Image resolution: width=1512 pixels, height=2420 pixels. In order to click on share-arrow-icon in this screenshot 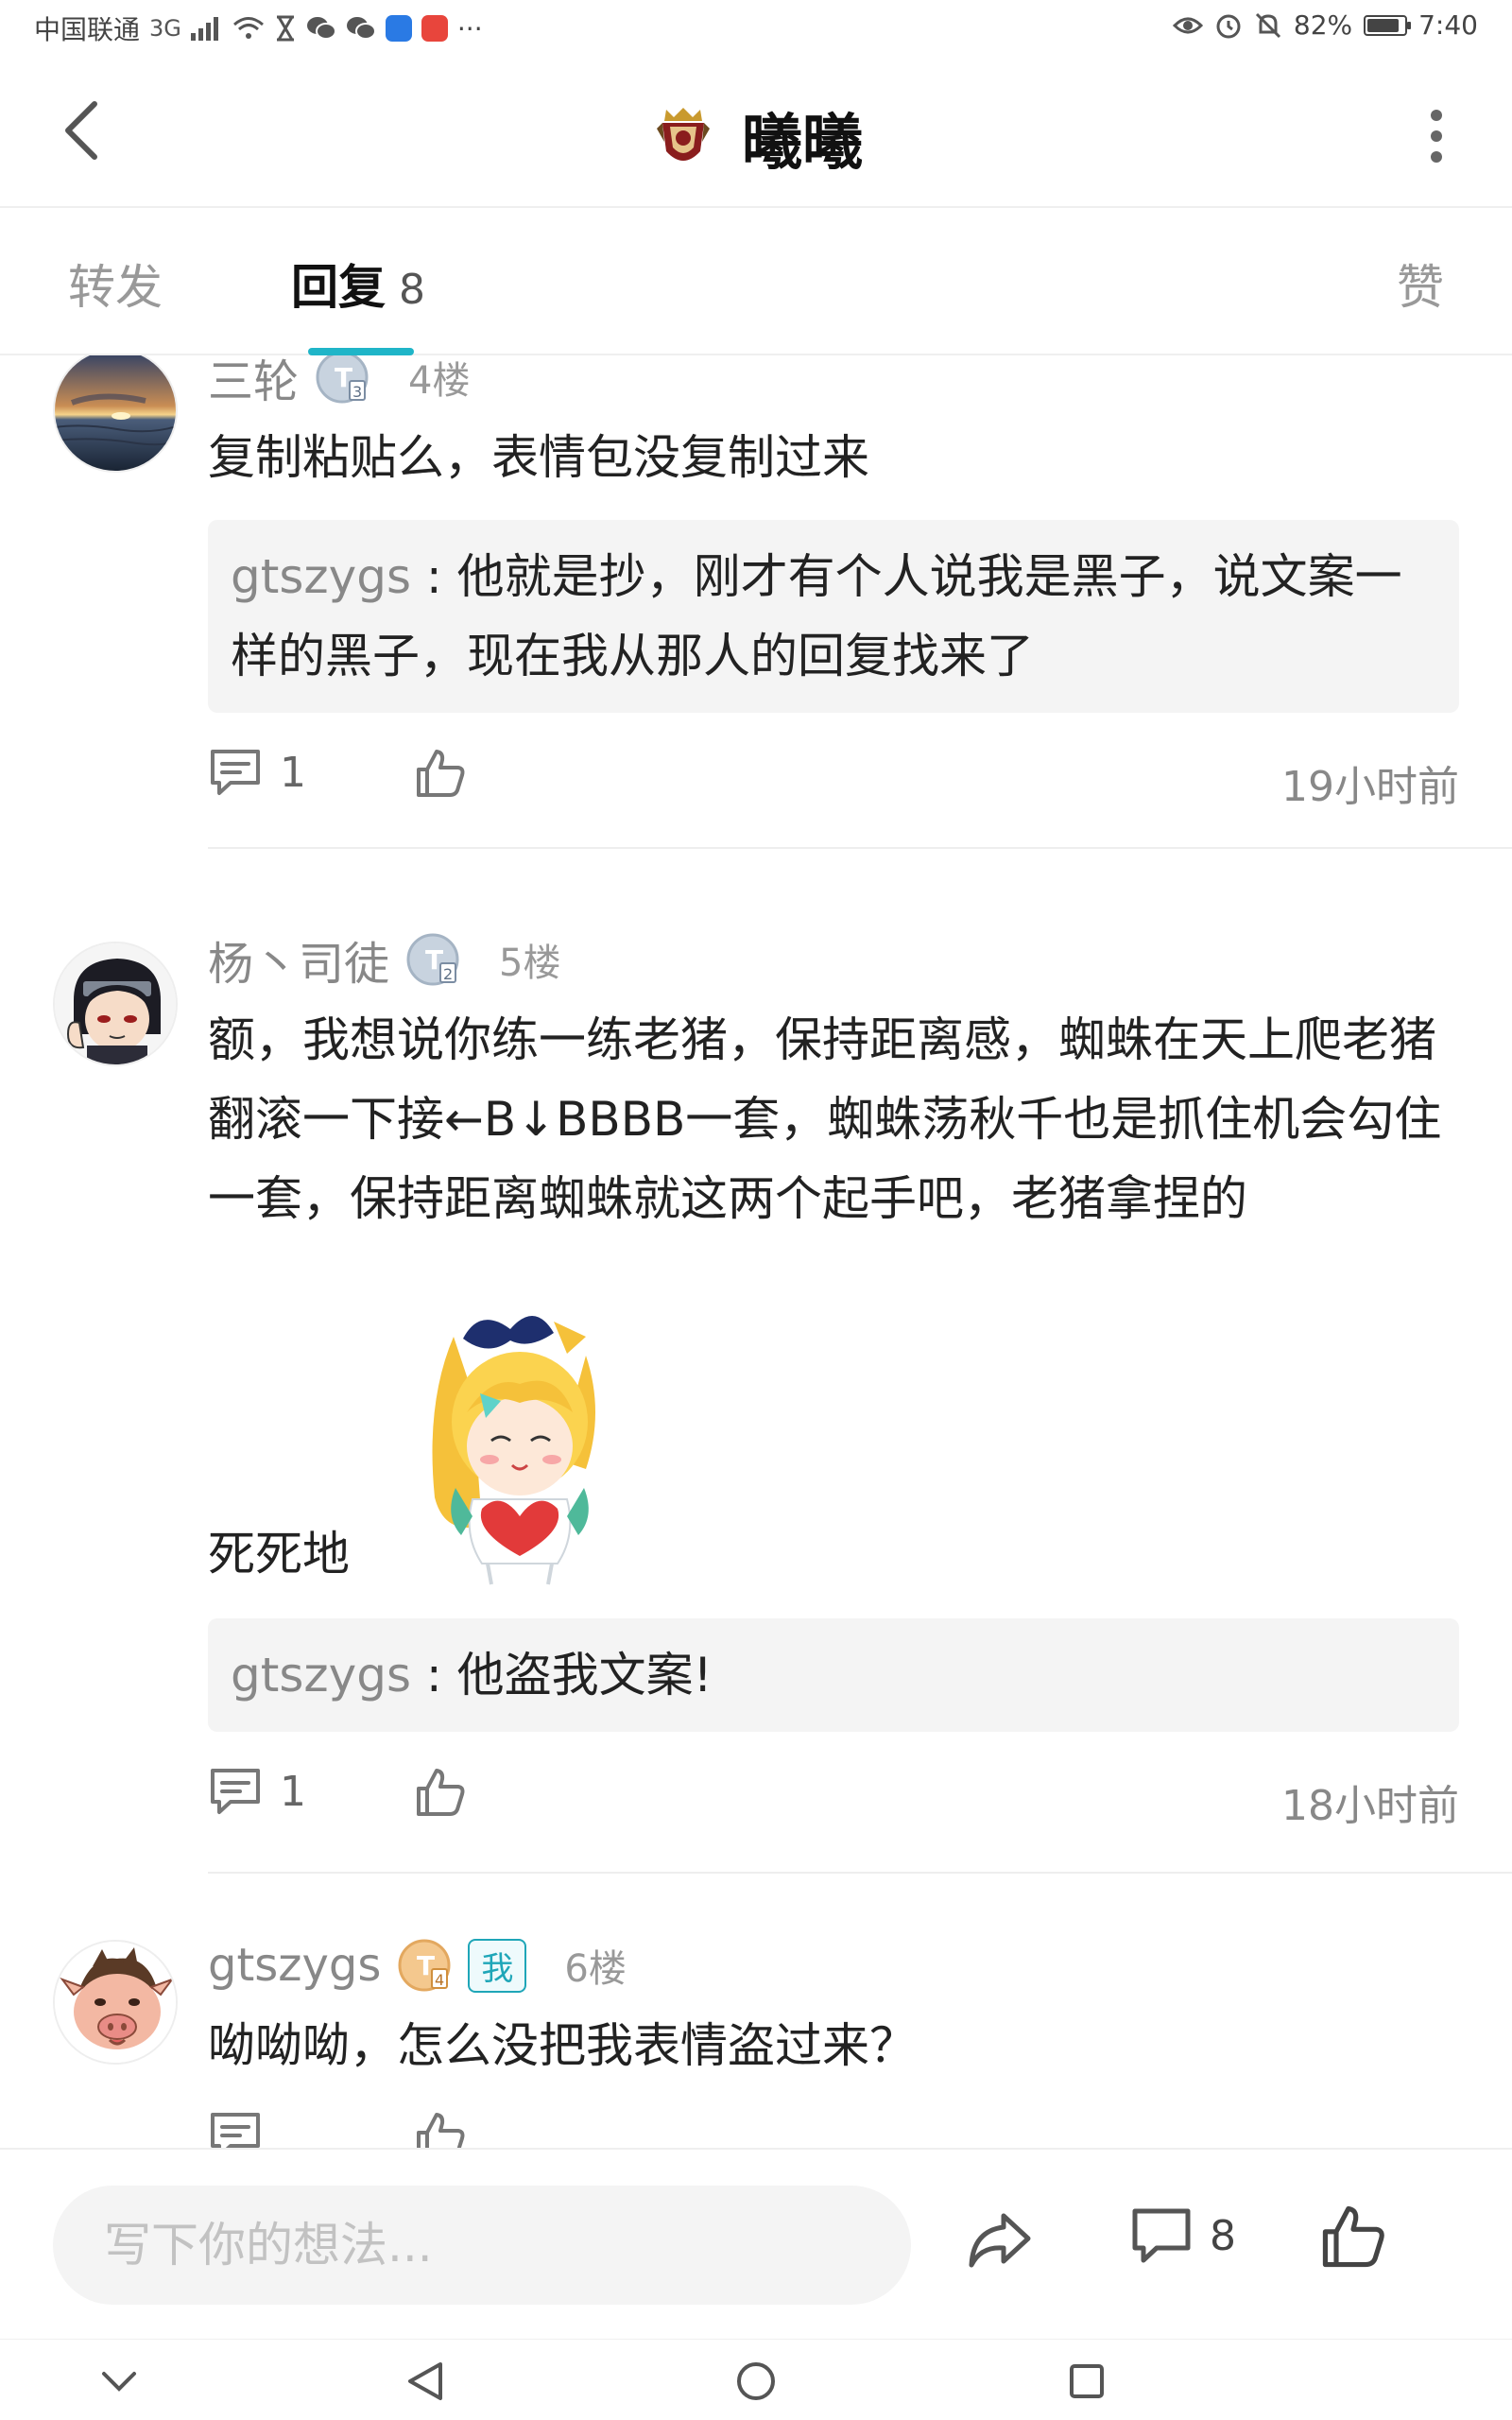, I will do `click(1000, 2240)`.